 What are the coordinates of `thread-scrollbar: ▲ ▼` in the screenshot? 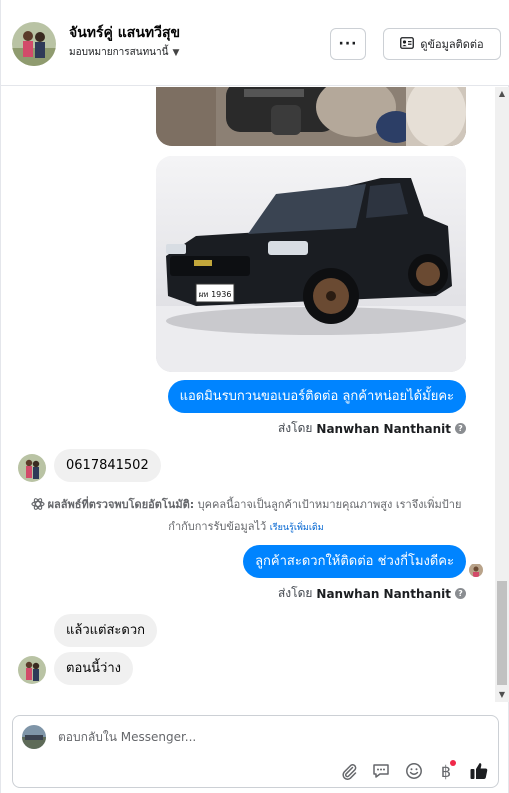 It's located at (502, 394).